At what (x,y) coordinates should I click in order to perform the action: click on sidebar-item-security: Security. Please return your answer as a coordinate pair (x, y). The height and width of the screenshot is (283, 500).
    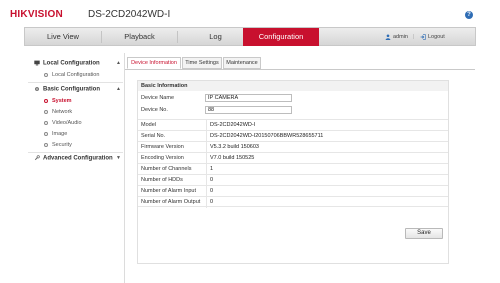
    Looking at the image, I should click on (58, 145).